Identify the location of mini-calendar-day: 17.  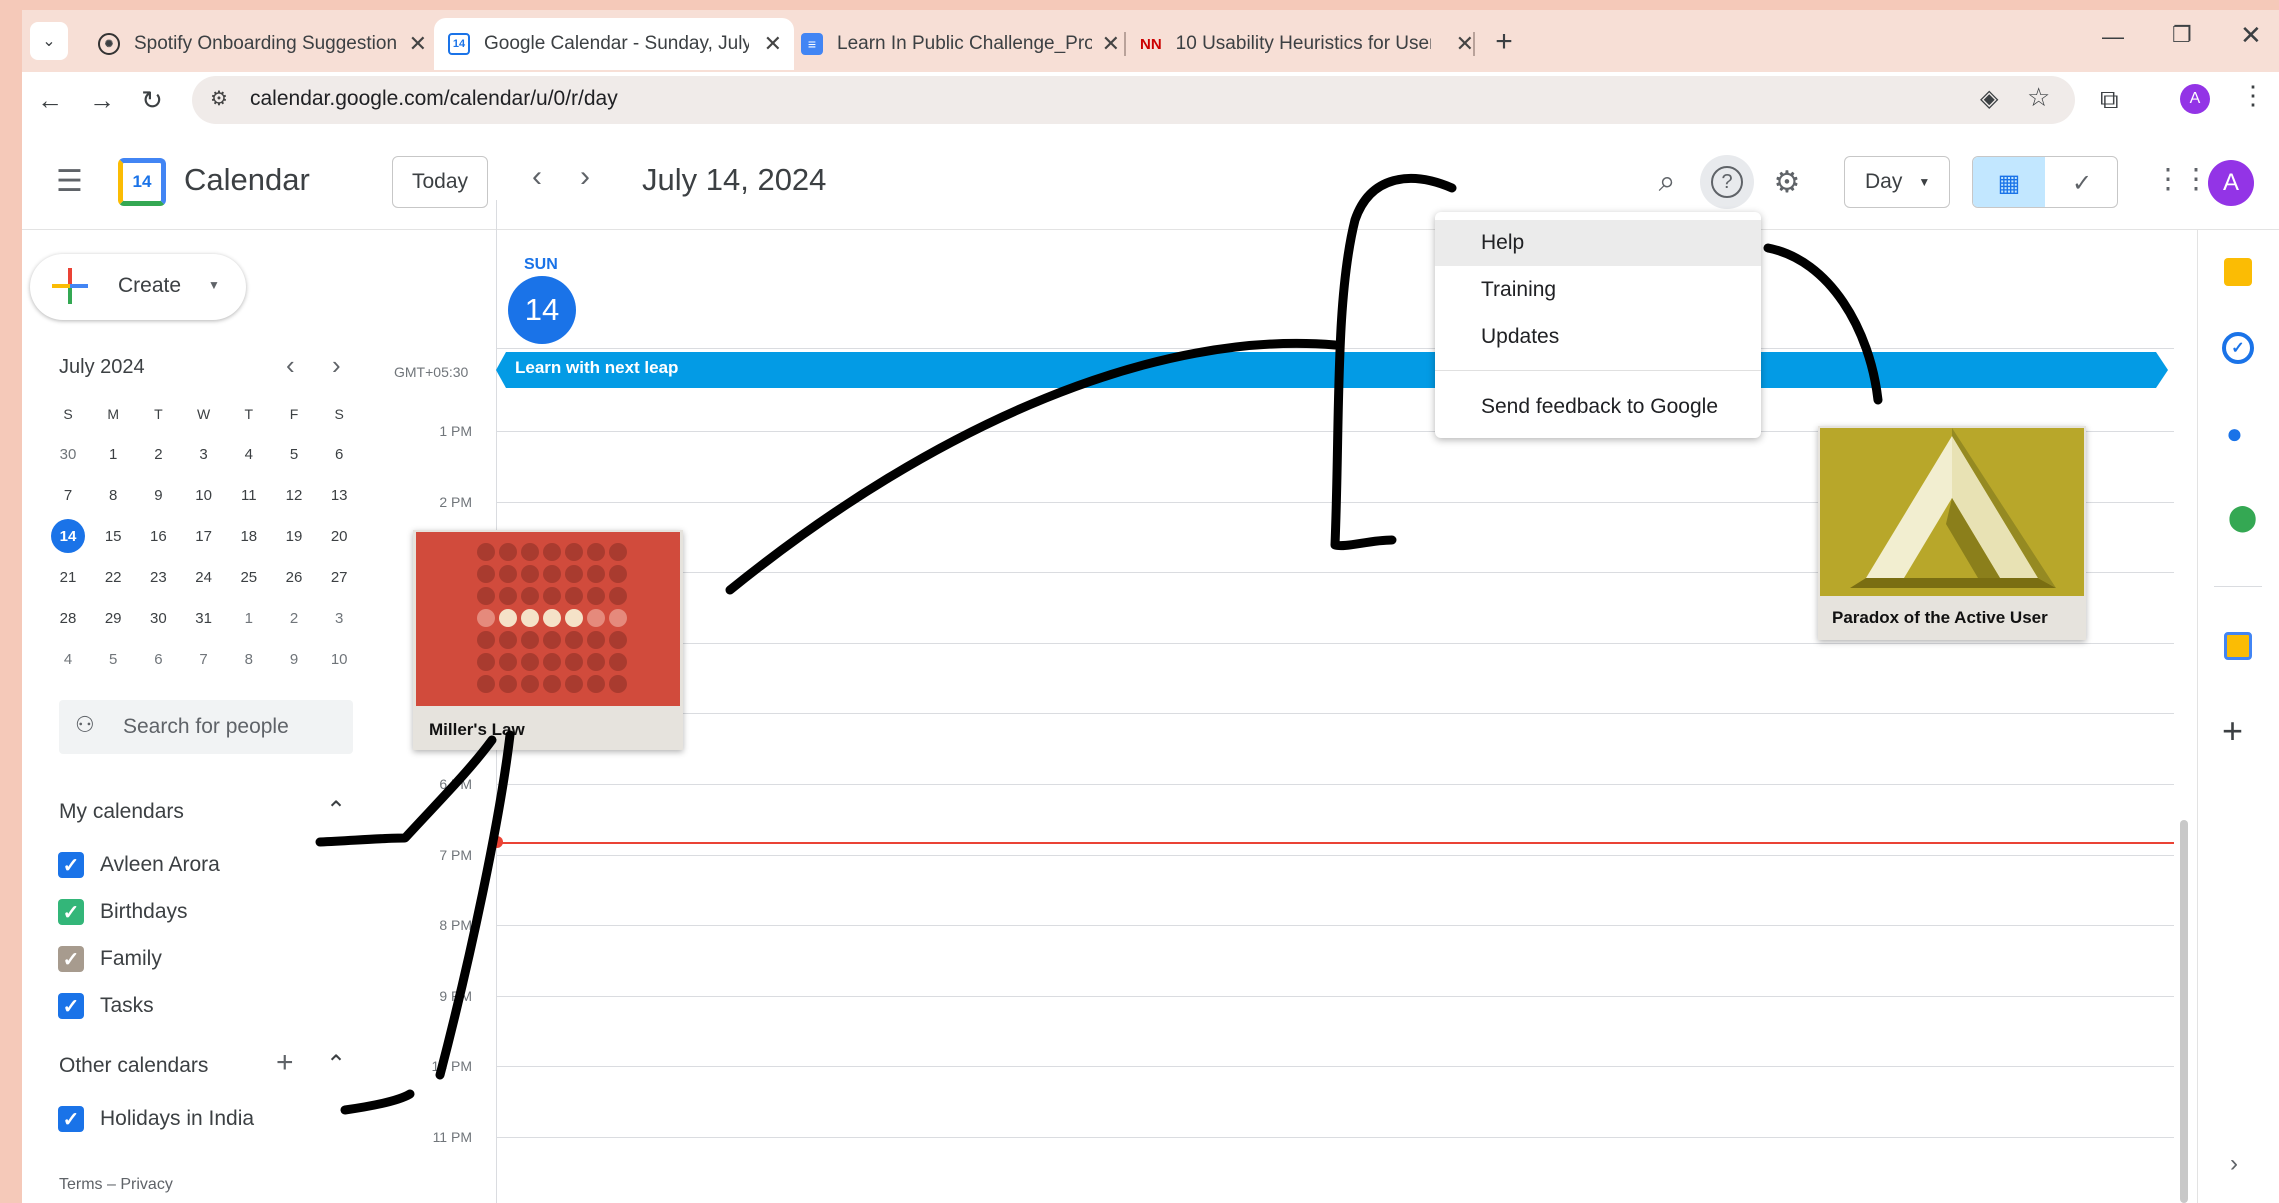
(204, 536).